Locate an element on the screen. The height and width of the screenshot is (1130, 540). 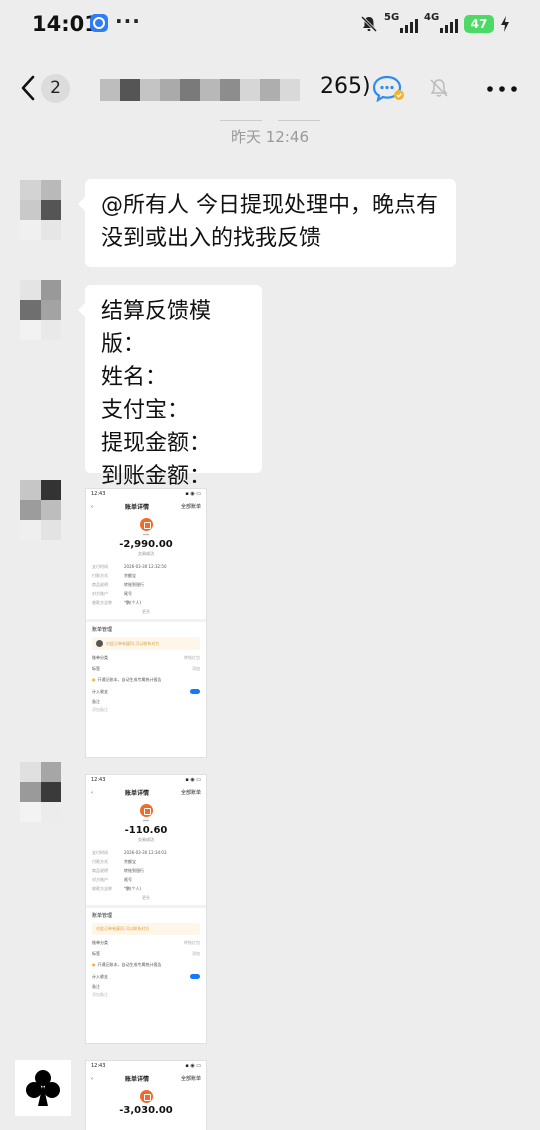
sender-avatar-club is located at coordinates (43, 1088).